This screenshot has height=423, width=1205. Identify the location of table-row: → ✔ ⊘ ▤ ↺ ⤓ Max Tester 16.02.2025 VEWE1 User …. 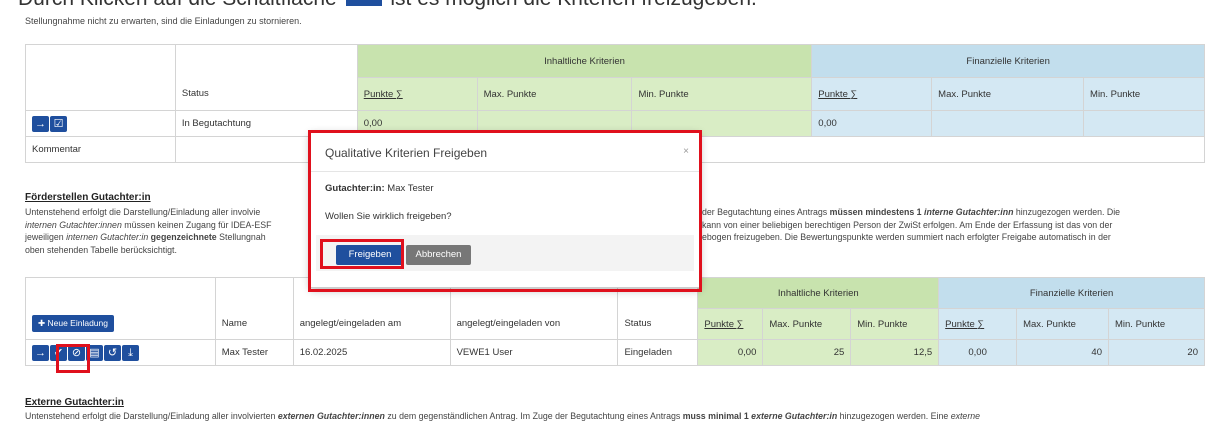
(615, 352).